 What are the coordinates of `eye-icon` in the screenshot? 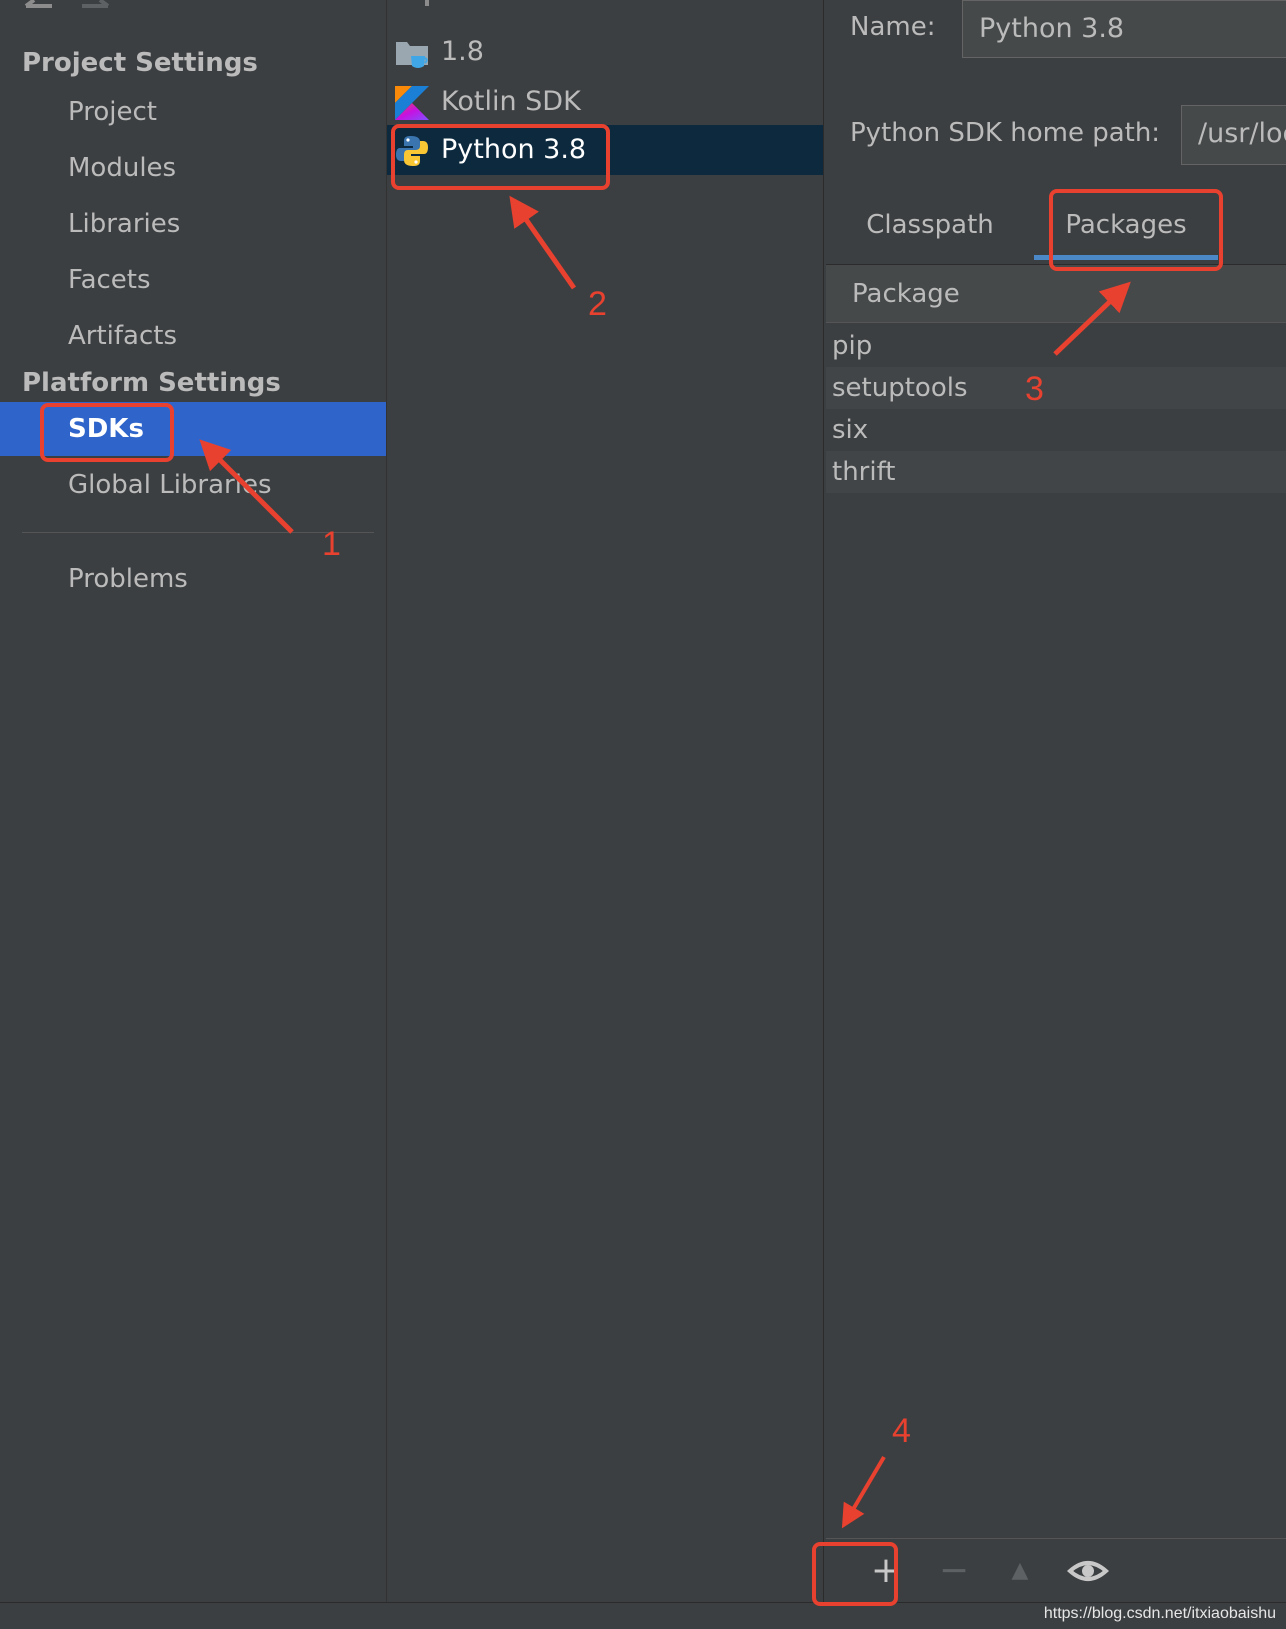 It's located at (1088, 1571).